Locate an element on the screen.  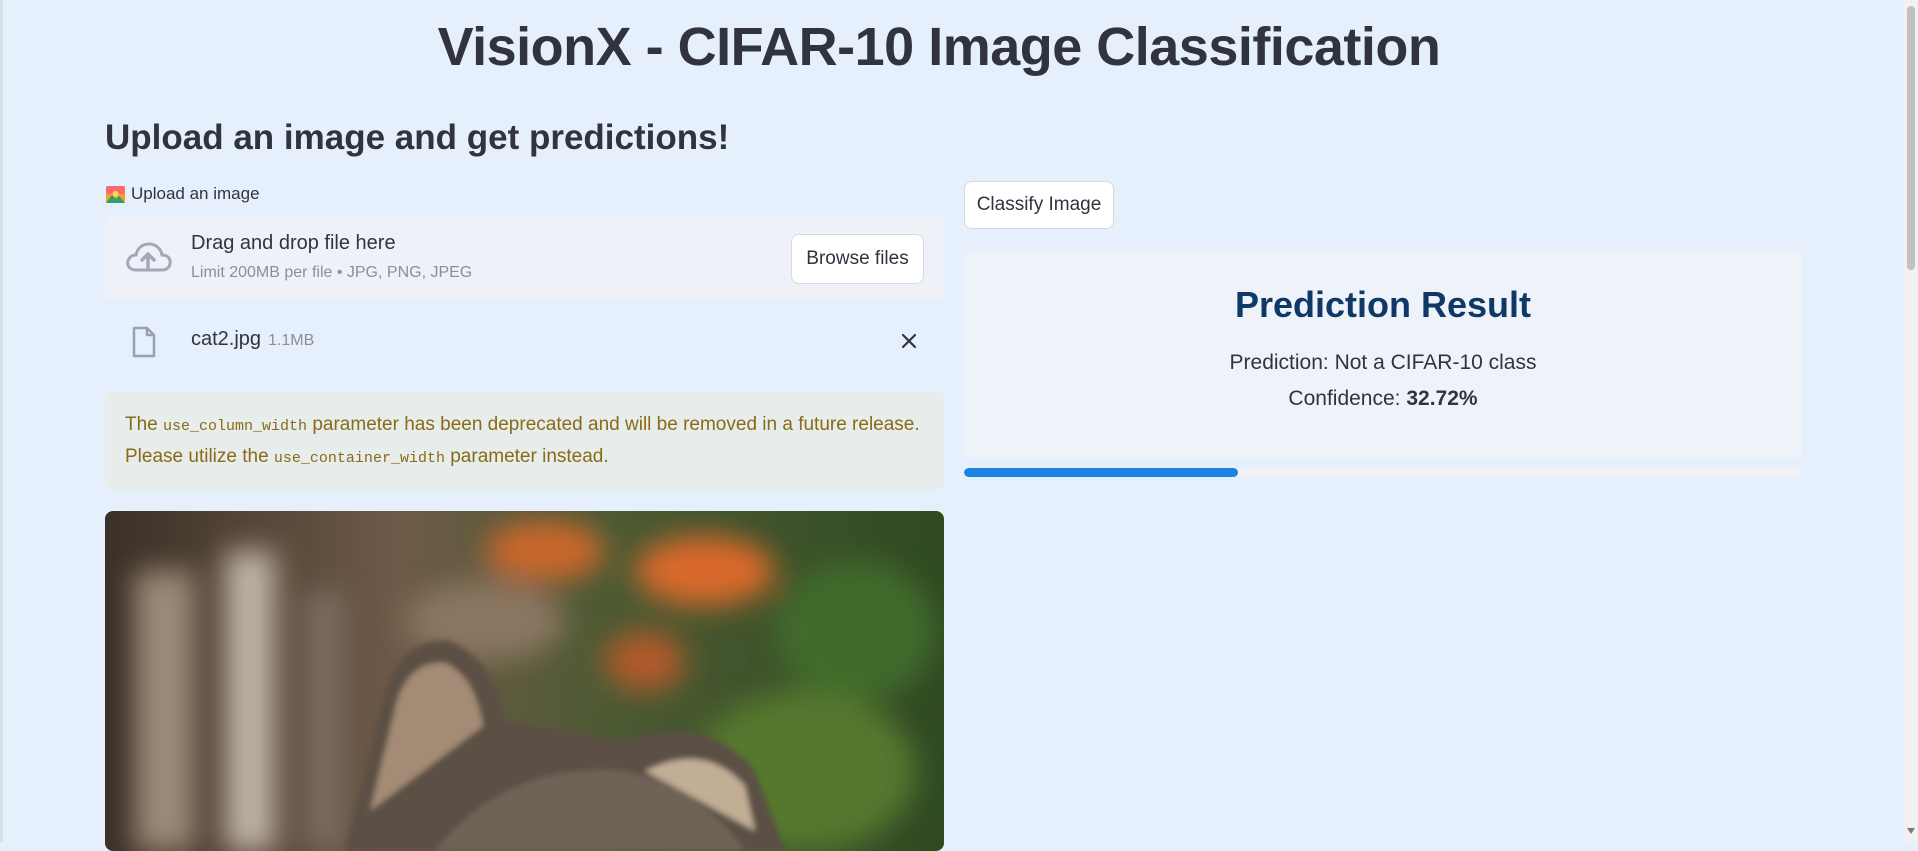
warning-text: Please utilize the is located at coordinates (199, 456).